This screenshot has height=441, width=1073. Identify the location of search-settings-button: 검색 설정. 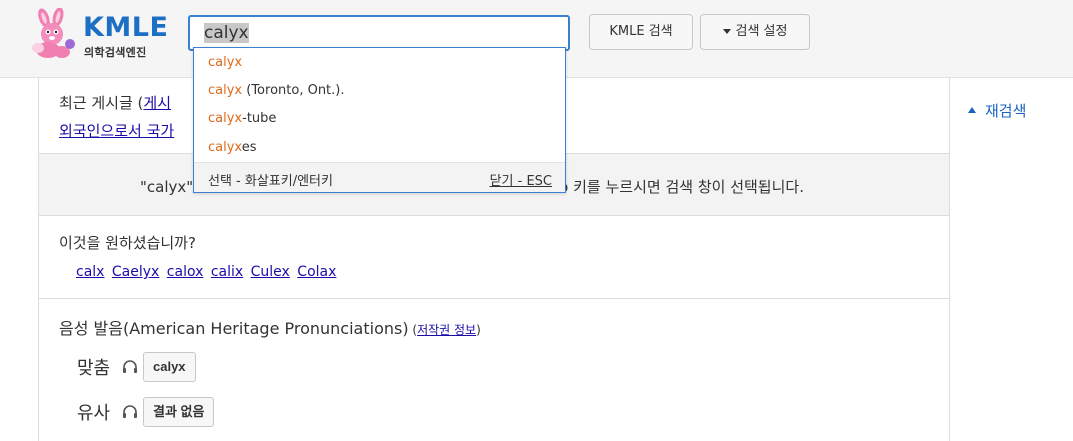
(755, 32).